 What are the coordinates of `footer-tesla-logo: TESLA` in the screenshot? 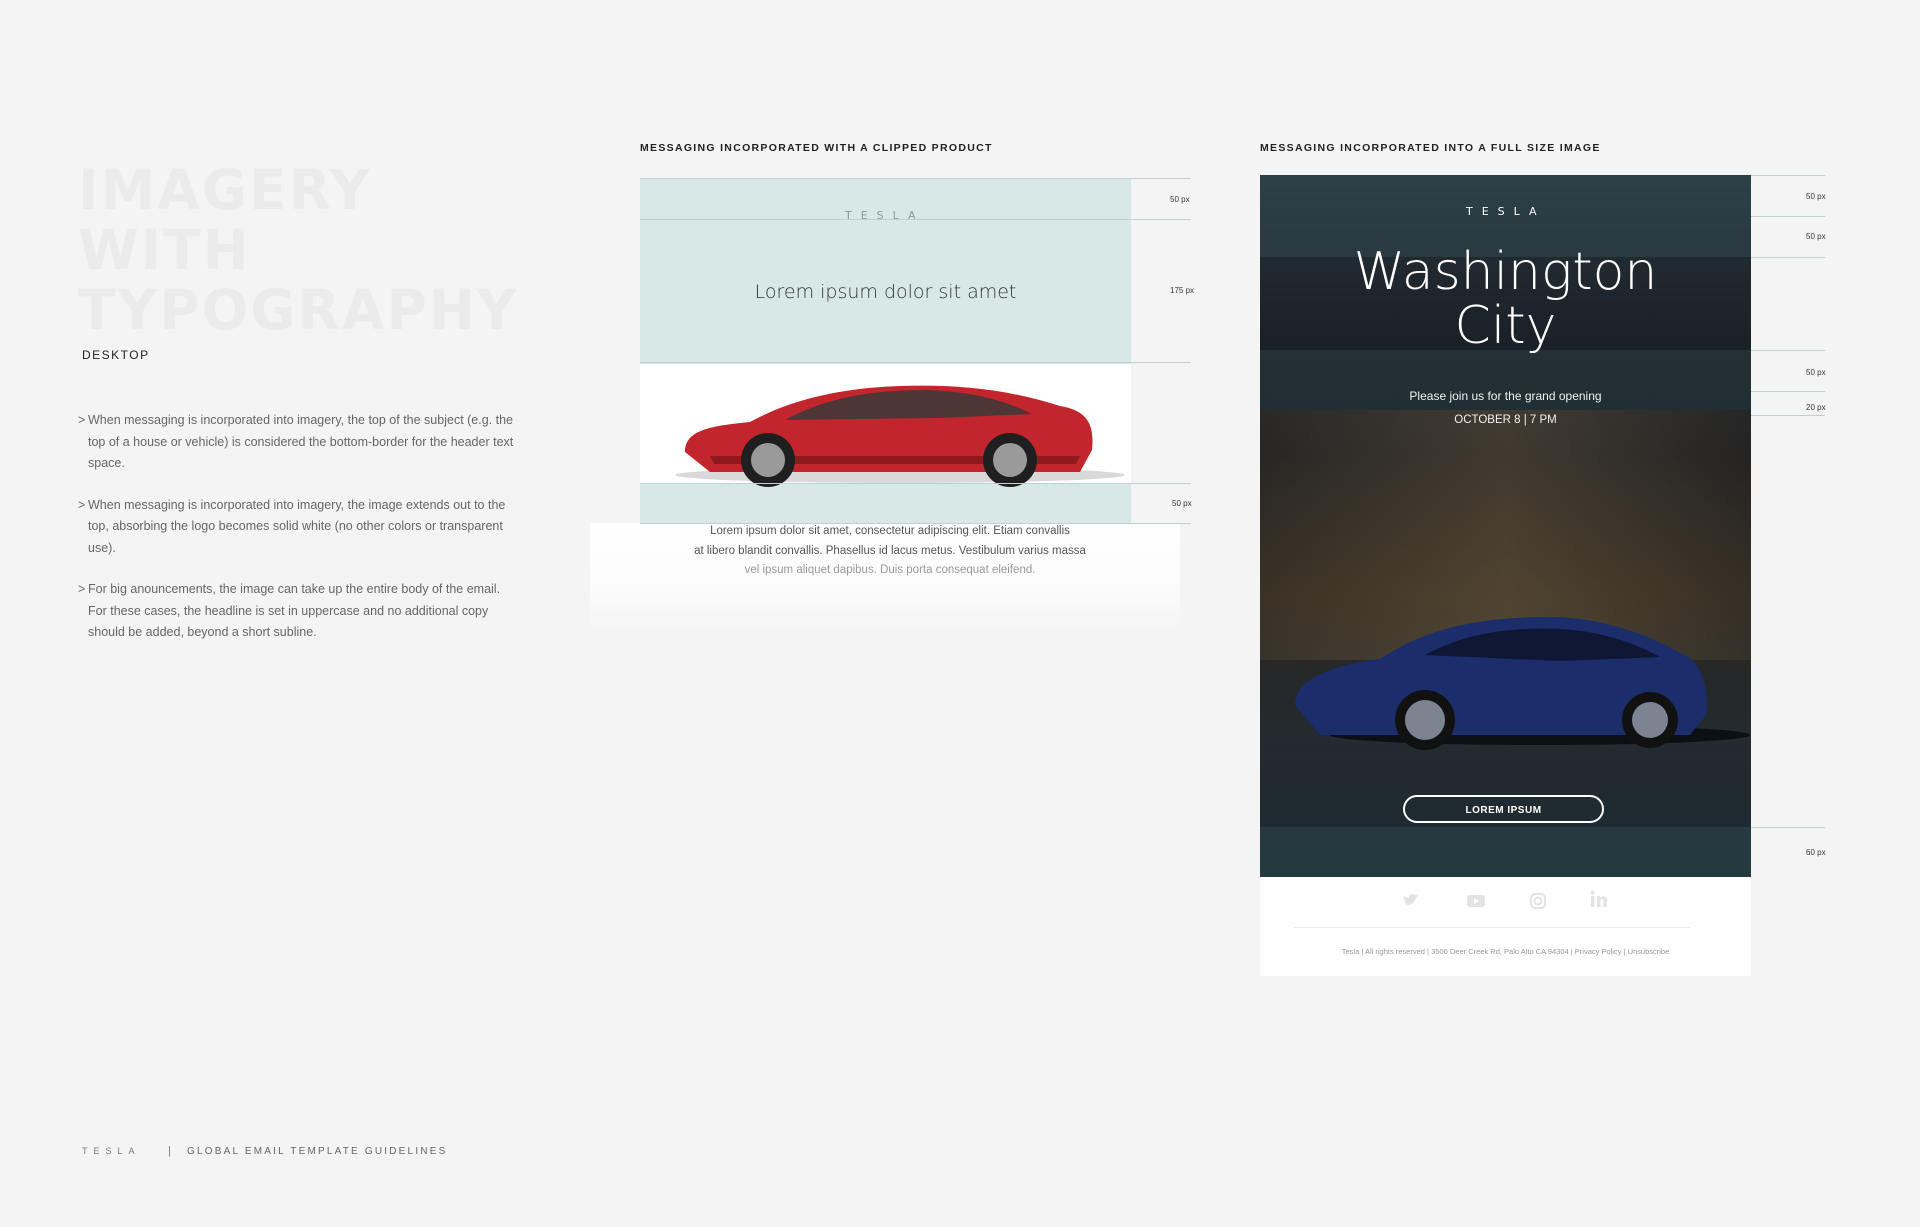 It's located at (111, 1151).